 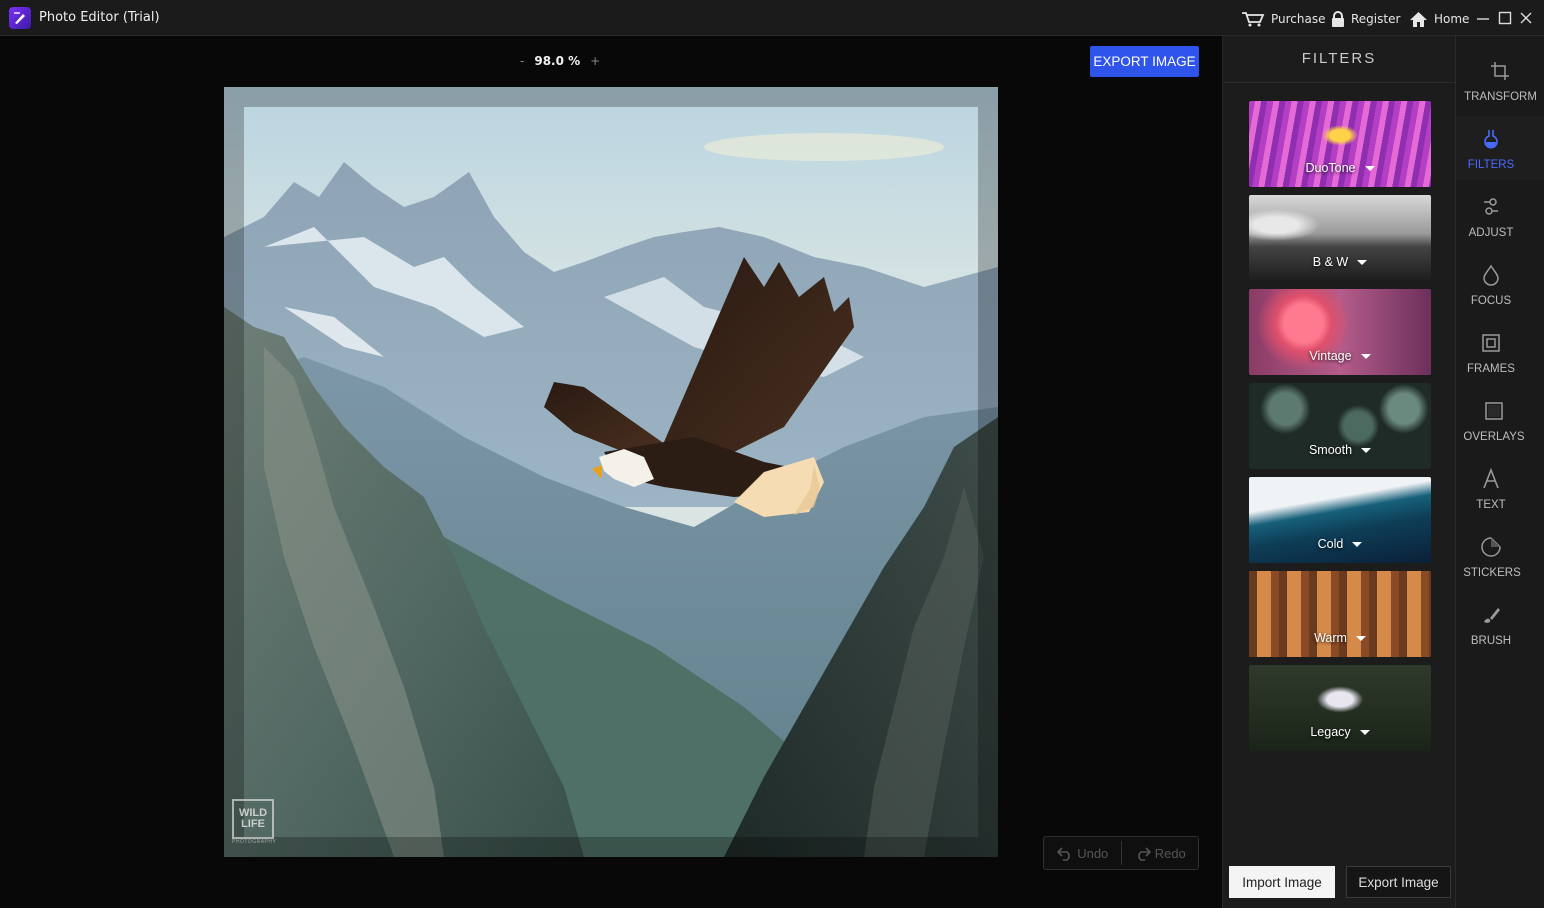 I want to click on undo-redo-group: Undo Redo, so click(x=1121, y=853).